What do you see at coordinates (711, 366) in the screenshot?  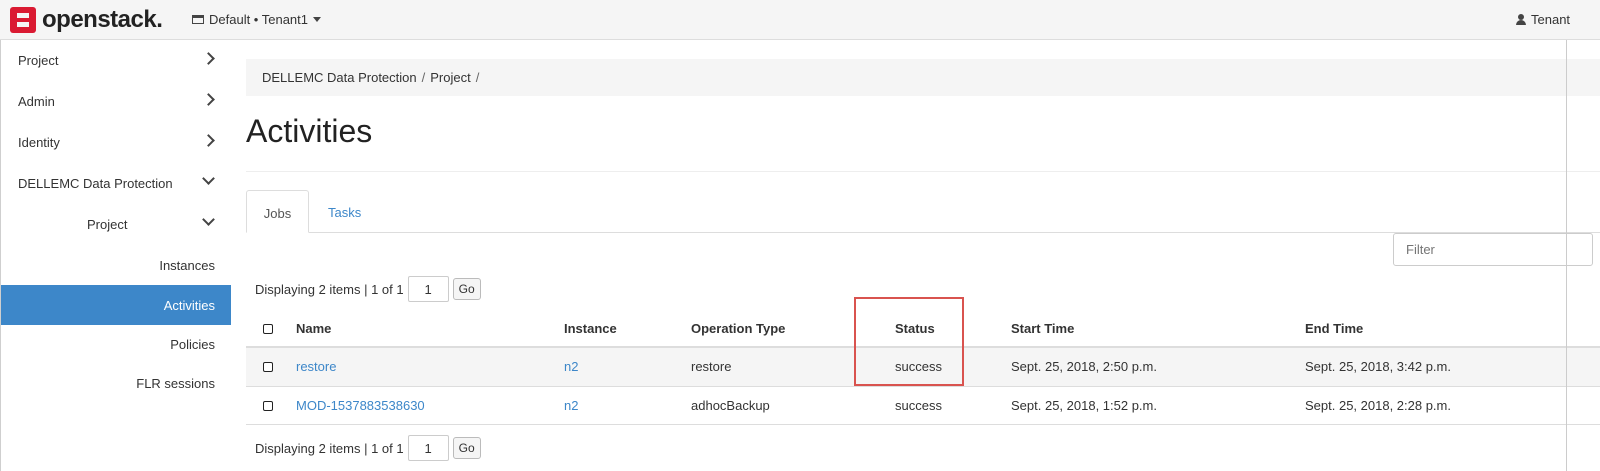 I see `operation-type-cell: restore` at bounding box center [711, 366].